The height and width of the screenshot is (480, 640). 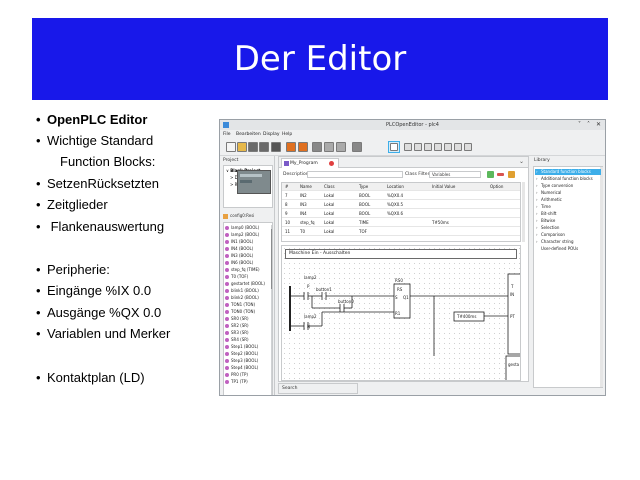 What do you see at coordinates (307, 223) in the screenshot?
I see `table-cell: step_fq` at bounding box center [307, 223].